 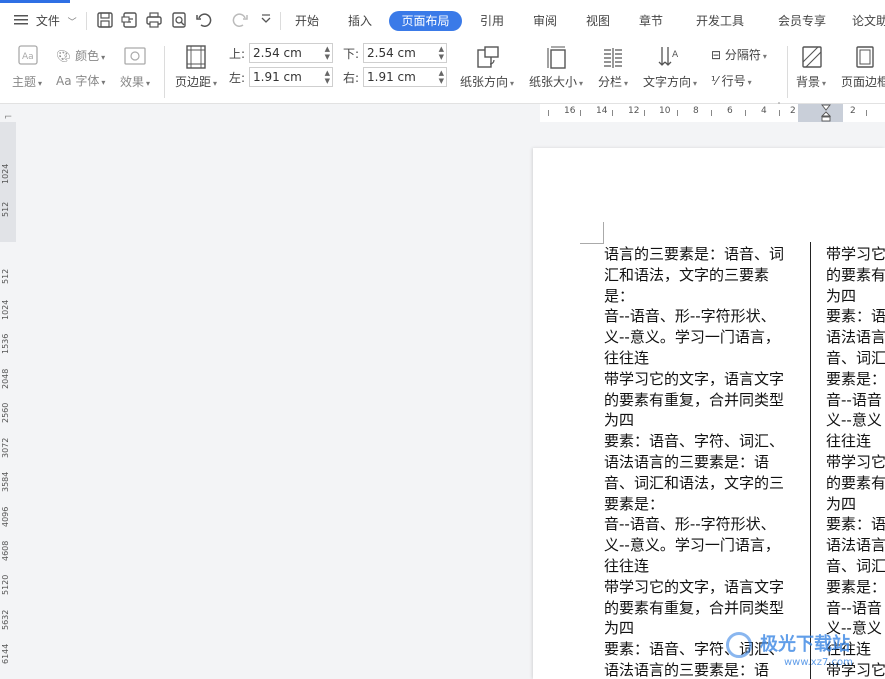 I want to click on line-numbers-label: 行号, so click(x=733, y=81).